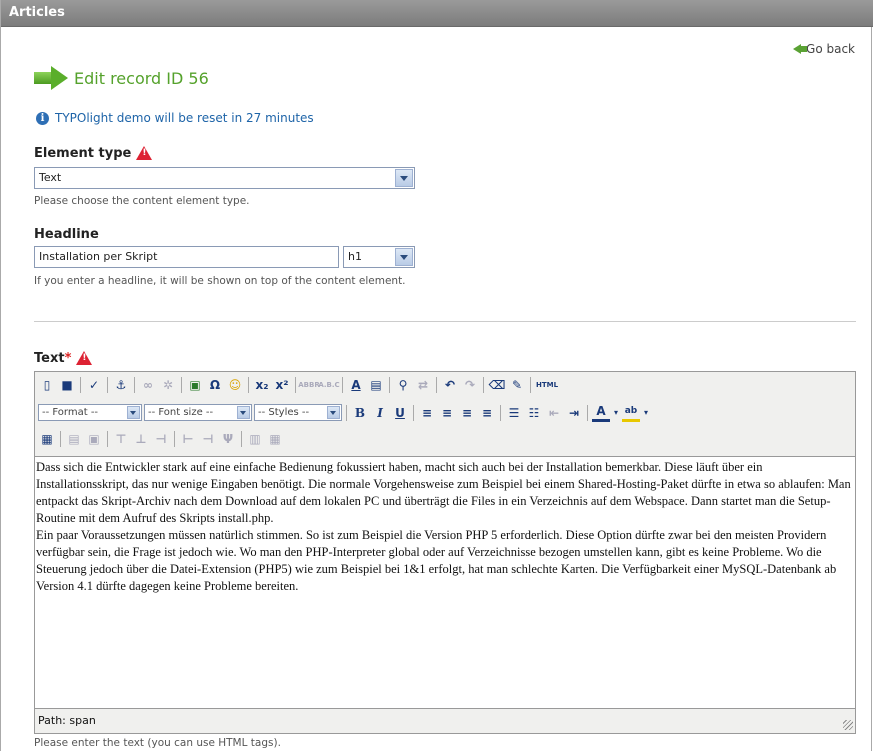  Describe the element at coordinates (141, 78) in the screenshot. I see `page-title: Edit record ID 56` at that location.